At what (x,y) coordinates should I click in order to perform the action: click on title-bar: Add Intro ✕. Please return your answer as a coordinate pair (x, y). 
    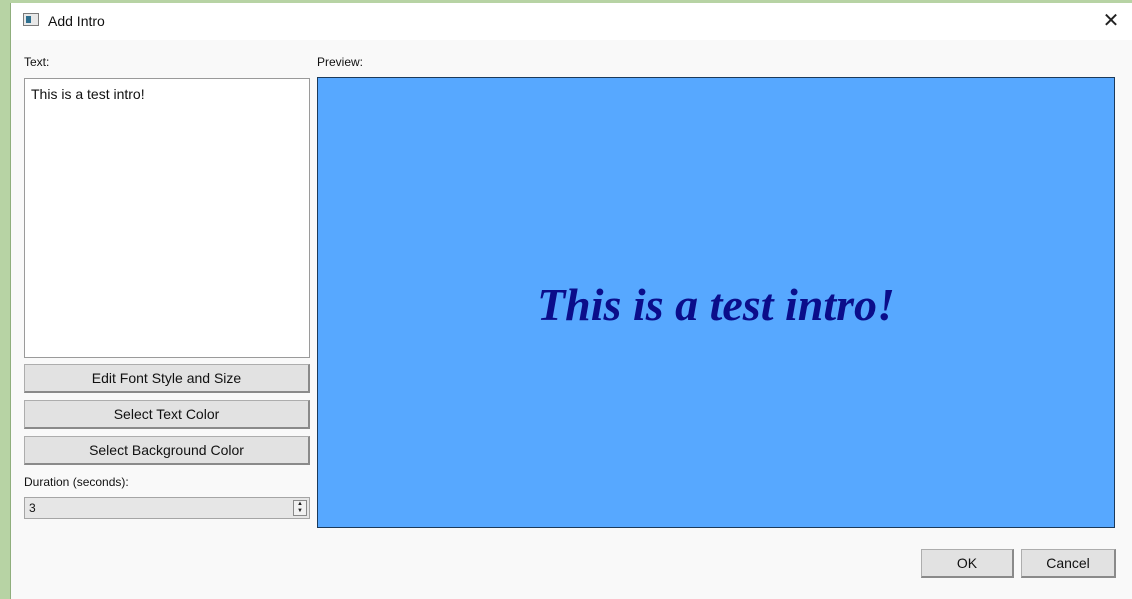
    Looking at the image, I should click on (571, 21).